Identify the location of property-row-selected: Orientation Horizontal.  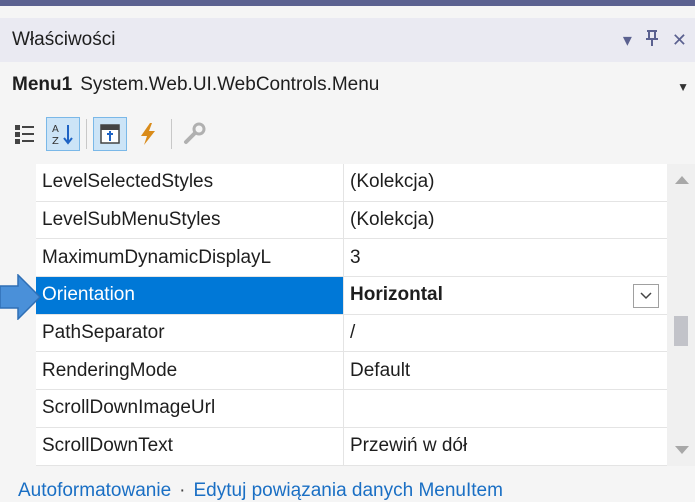
(351, 296).